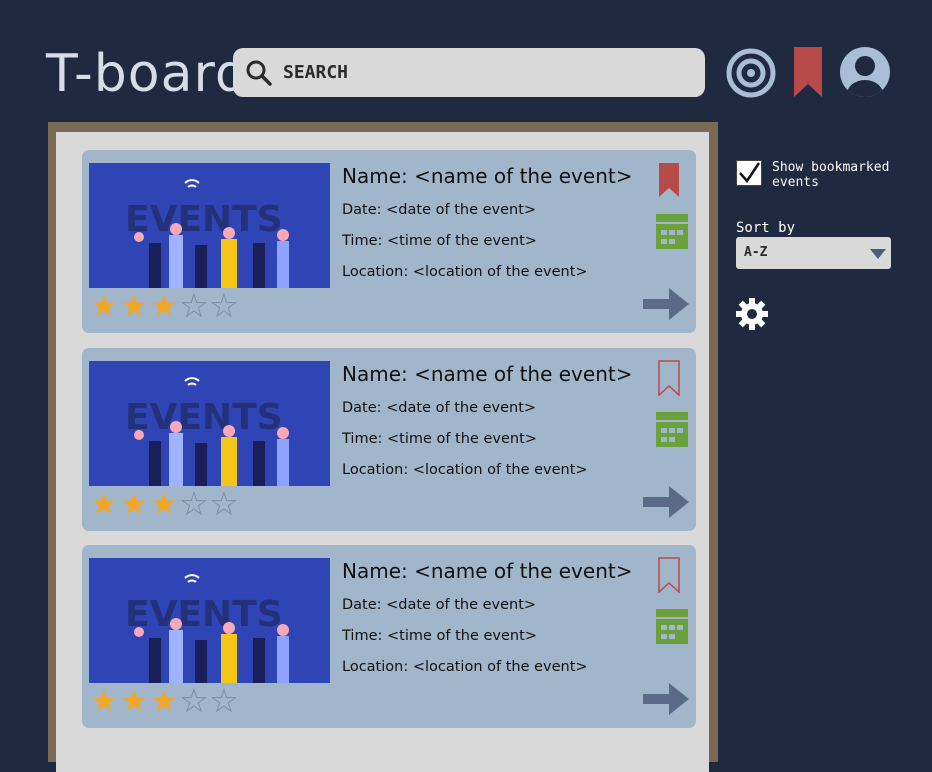 This screenshot has height=772, width=932. Describe the element at coordinates (813, 253) in the screenshot. I see `sort-select: A-Z` at that location.